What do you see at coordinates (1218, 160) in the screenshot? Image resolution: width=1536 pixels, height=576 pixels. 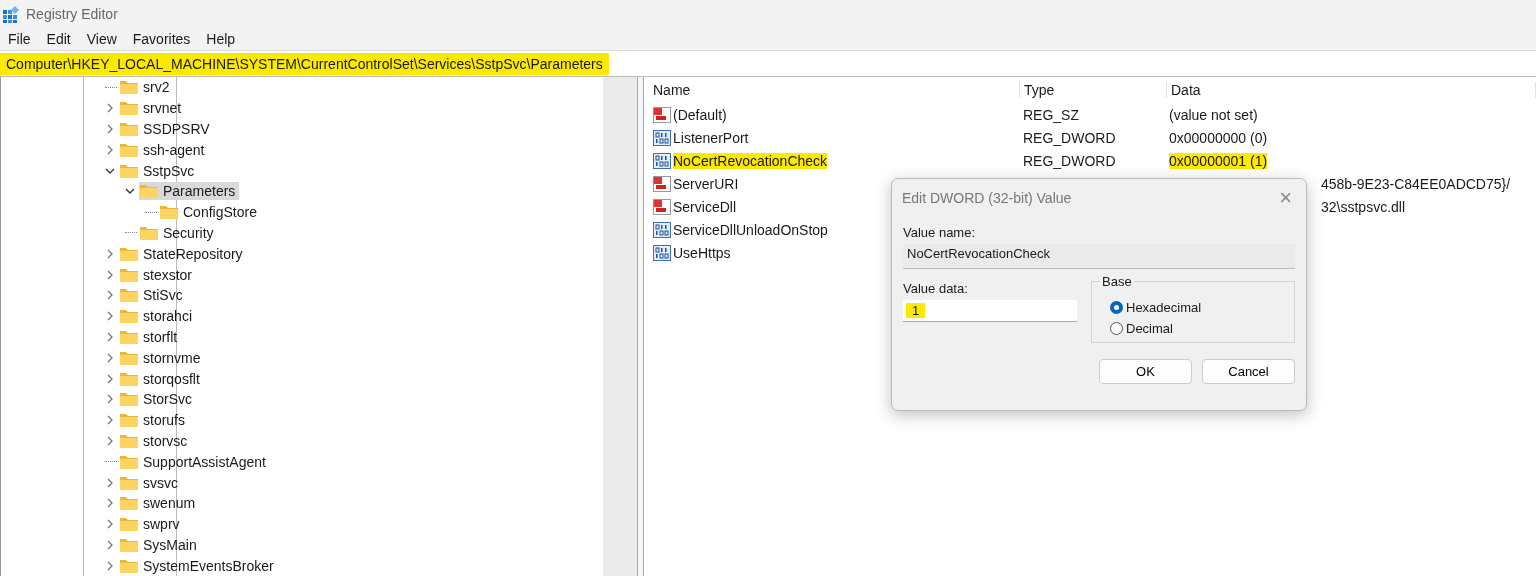 I see `value-data: 0x00000001 (1)` at bounding box center [1218, 160].